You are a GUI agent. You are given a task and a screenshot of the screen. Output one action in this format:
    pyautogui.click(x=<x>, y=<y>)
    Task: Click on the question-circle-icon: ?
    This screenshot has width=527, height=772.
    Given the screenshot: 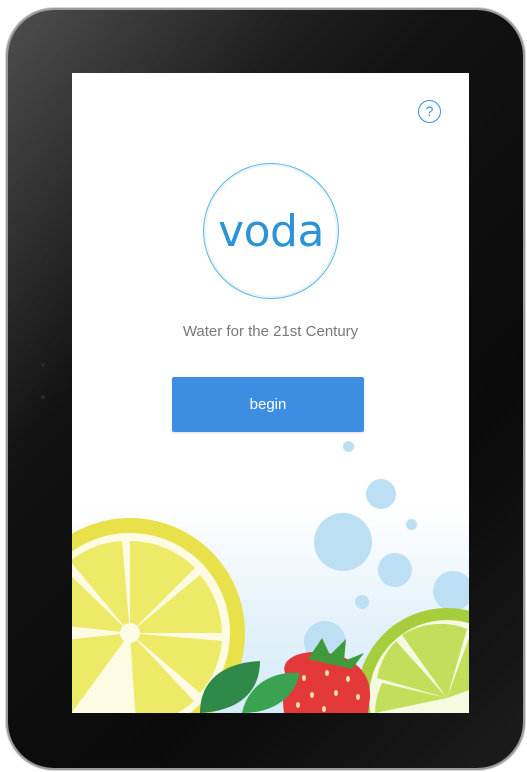 What is the action you would take?
    pyautogui.click(x=429, y=111)
    